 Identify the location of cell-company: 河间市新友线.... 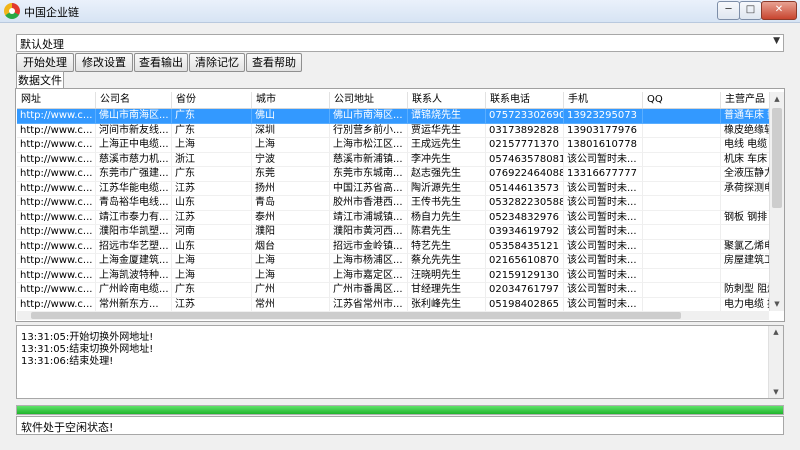
(134, 130).